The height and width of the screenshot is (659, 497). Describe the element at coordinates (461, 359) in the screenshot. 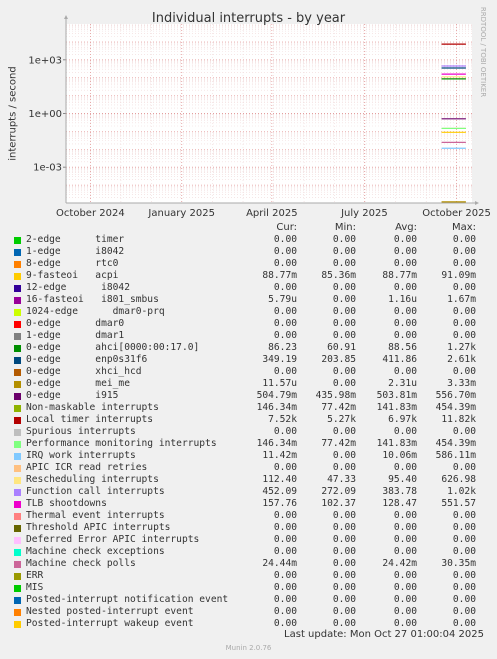

I see `legend-value: 2.61k` at that location.